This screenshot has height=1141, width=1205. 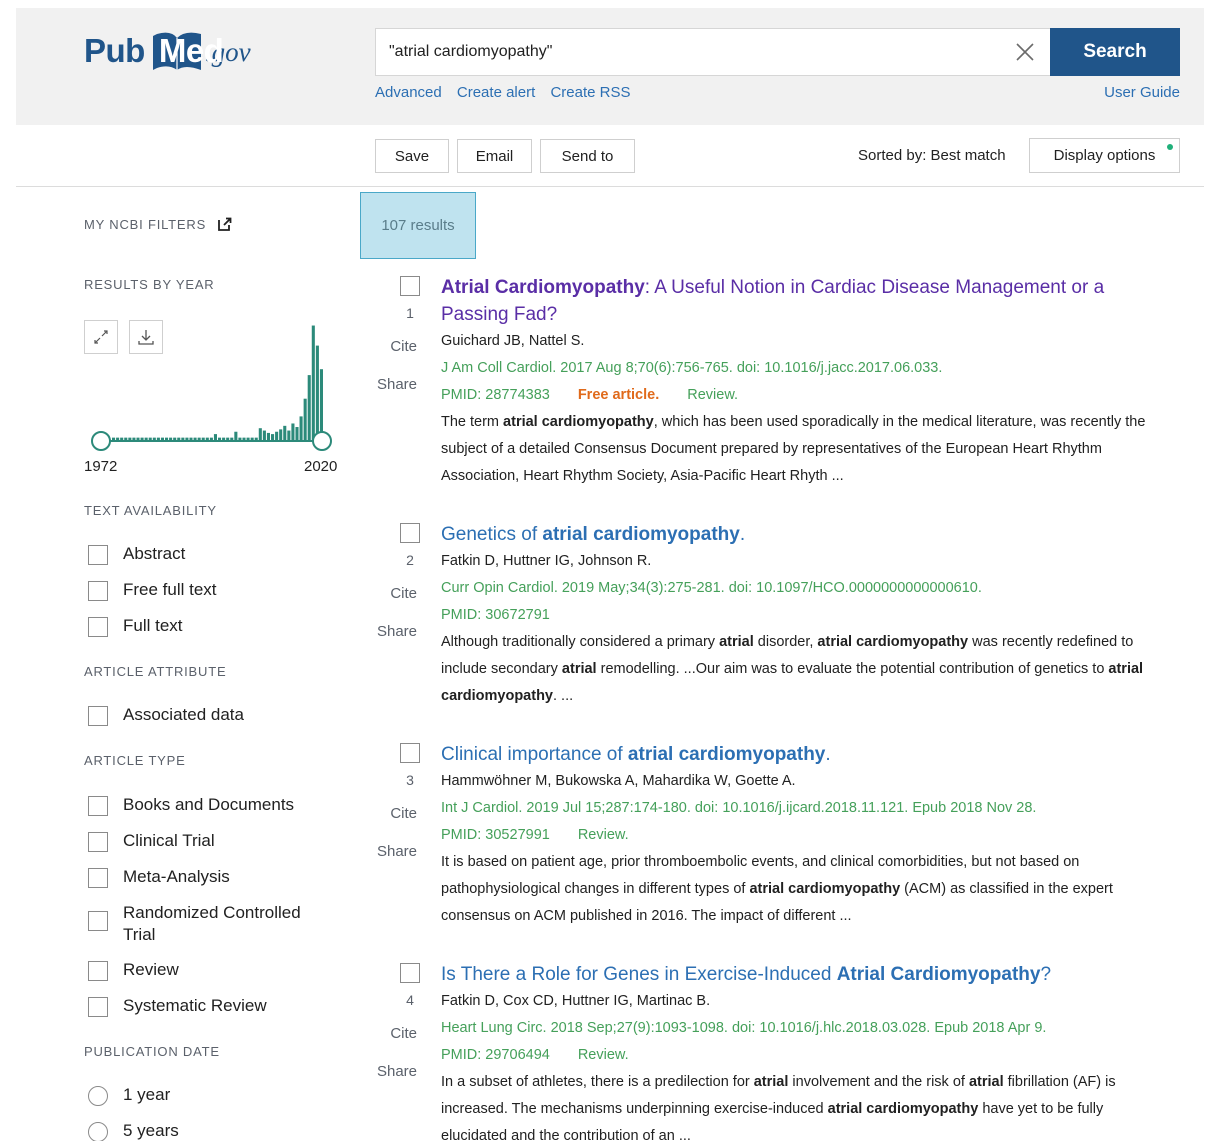 What do you see at coordinates (151, 841) in the screenshot?
I see `filter-clinical-trial: Clinical Trial` at bounding box center [151, 841].